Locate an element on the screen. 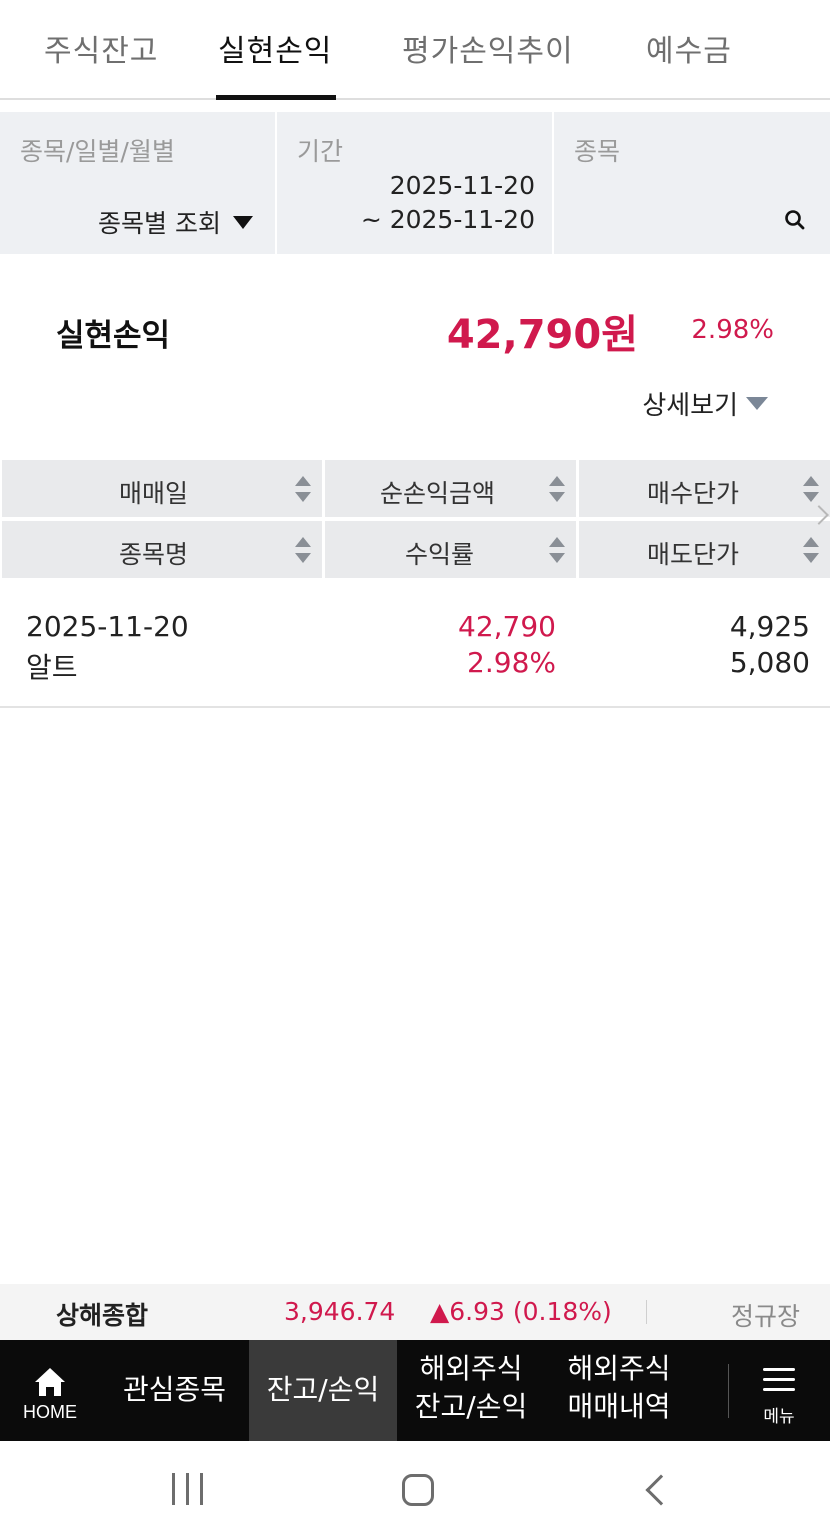 This screenshot has height=1538, width=830. nav-watchlist-label: 관심종목 is located at coordinates (174, 1389).